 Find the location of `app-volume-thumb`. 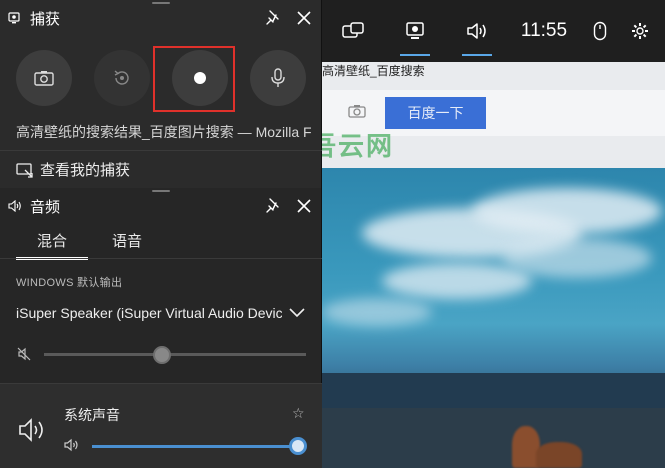

app-volume-thumb is located at coordinates (298, 446).